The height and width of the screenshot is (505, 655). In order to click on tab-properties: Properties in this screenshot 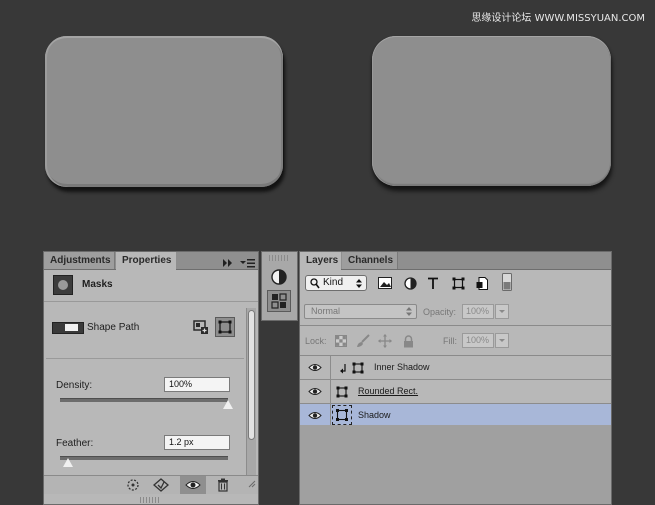, I will do `click(146, 261)`.